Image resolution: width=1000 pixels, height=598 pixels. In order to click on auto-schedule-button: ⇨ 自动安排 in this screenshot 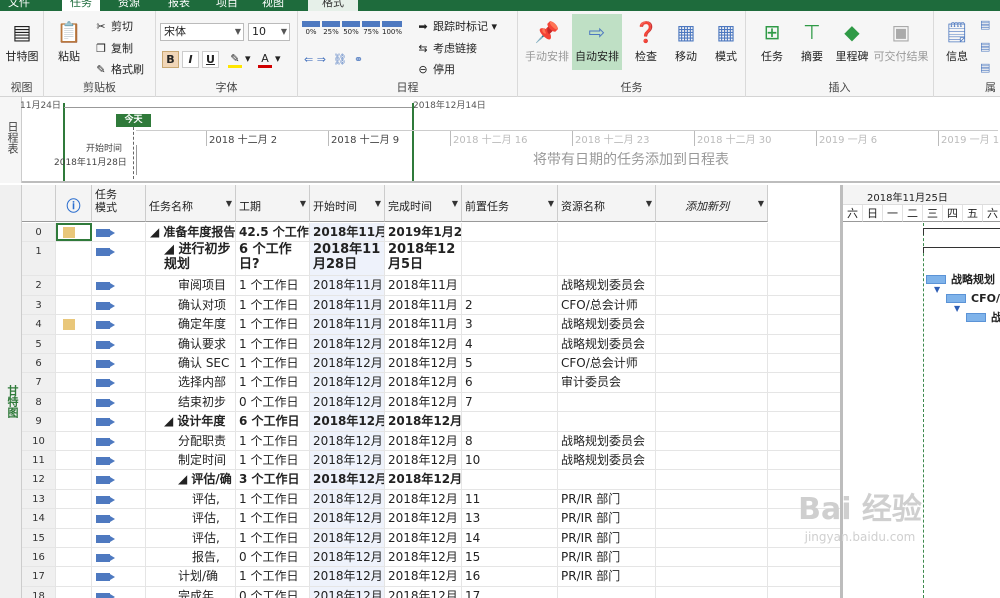, I will do `click(597, 42)`.